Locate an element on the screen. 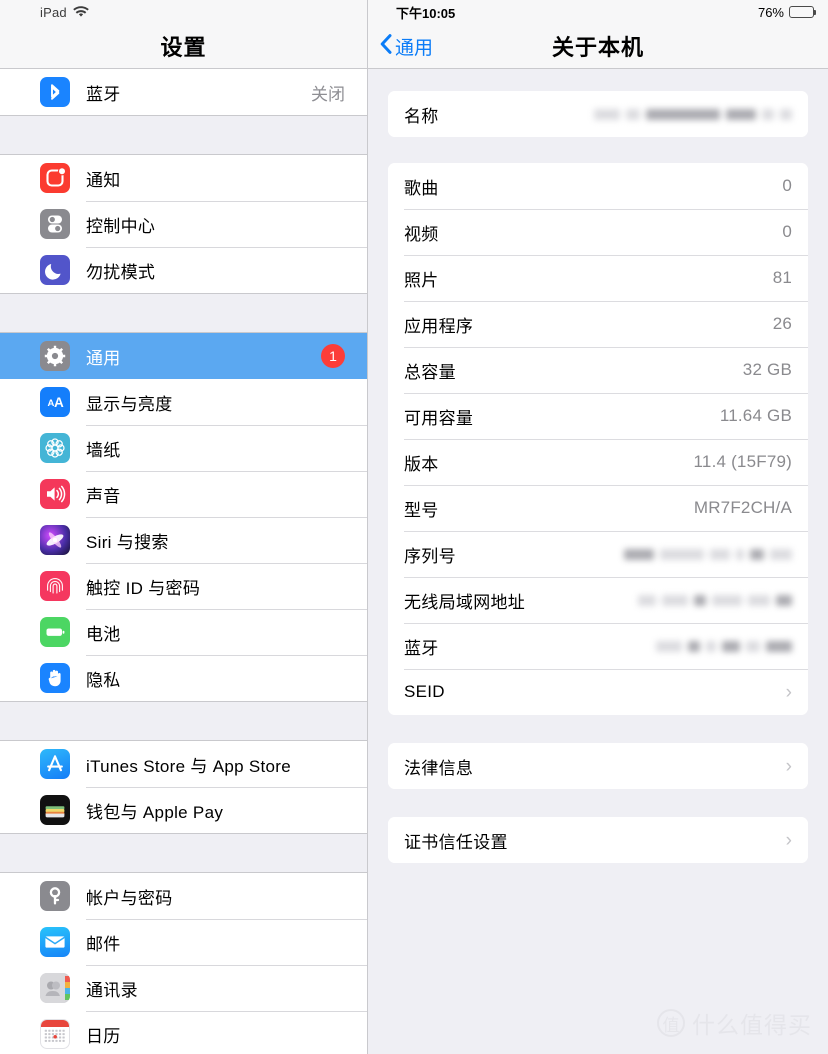 The width and height of the screenshot is (828, 1054). about-row-label: 蓝牙 is located at coordinates (421, 648).